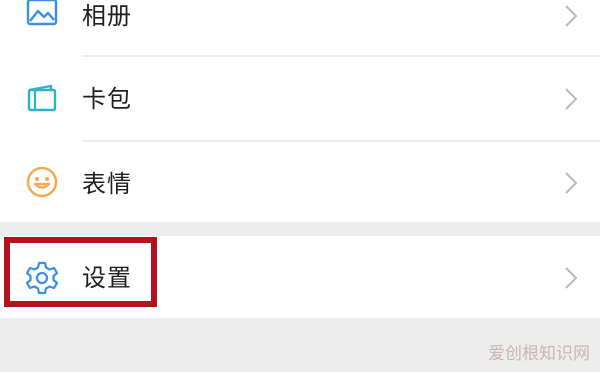 Image resolution: width=600 pixels, height=372 pixels. What do you see at coordinates (107, 99) in the screenshot?
I see `menu-item-label: 卡包` at bounding box center [107, 99].